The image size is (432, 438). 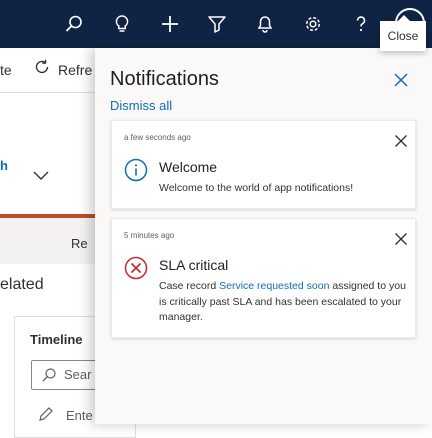 What do you see at coordinates (6, 70) in the screenshot?
I see `command-fragment: te` at bounding box center [6, 70].